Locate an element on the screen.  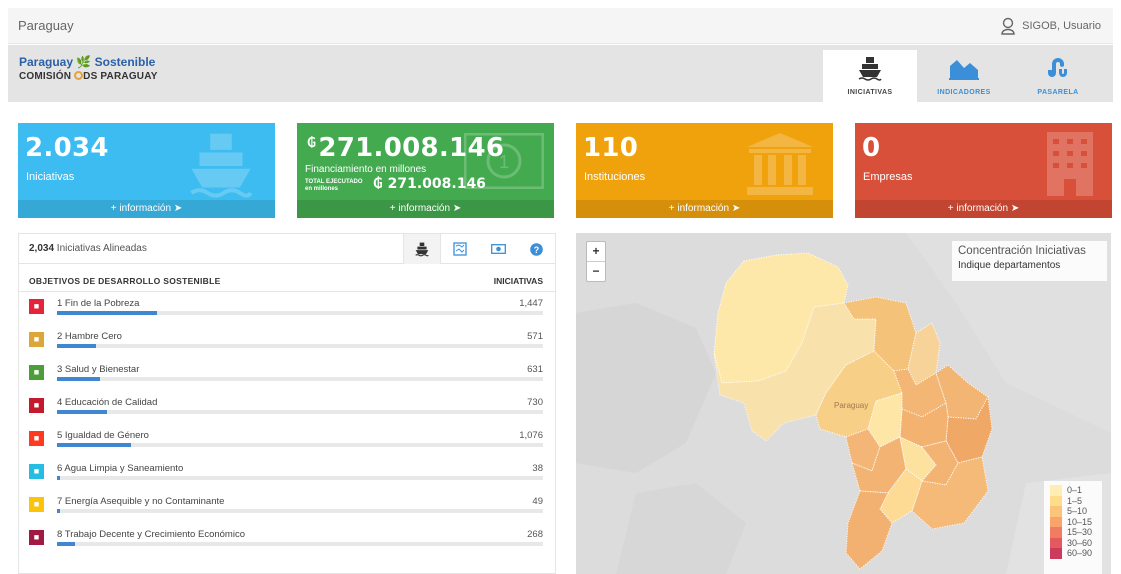
financiamiento-value: ₲271.008.146 is located at coordinates (405, 148).